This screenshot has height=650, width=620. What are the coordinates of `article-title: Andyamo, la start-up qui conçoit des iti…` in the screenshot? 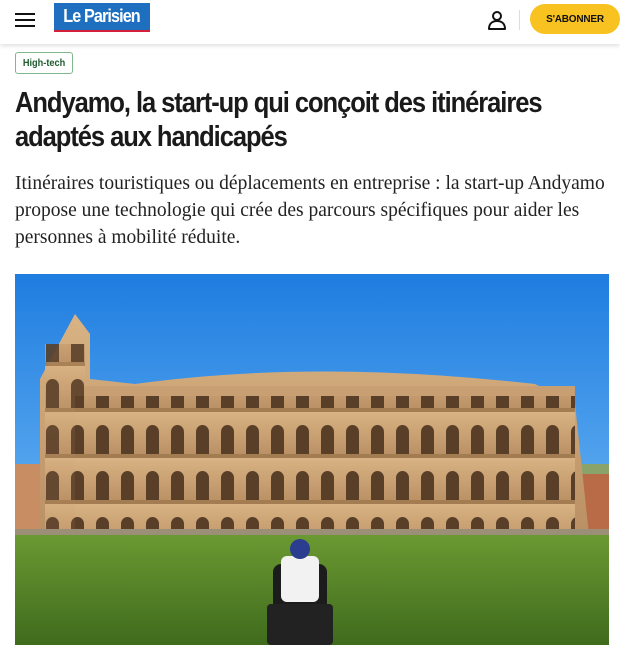 It's located at (279, 120).